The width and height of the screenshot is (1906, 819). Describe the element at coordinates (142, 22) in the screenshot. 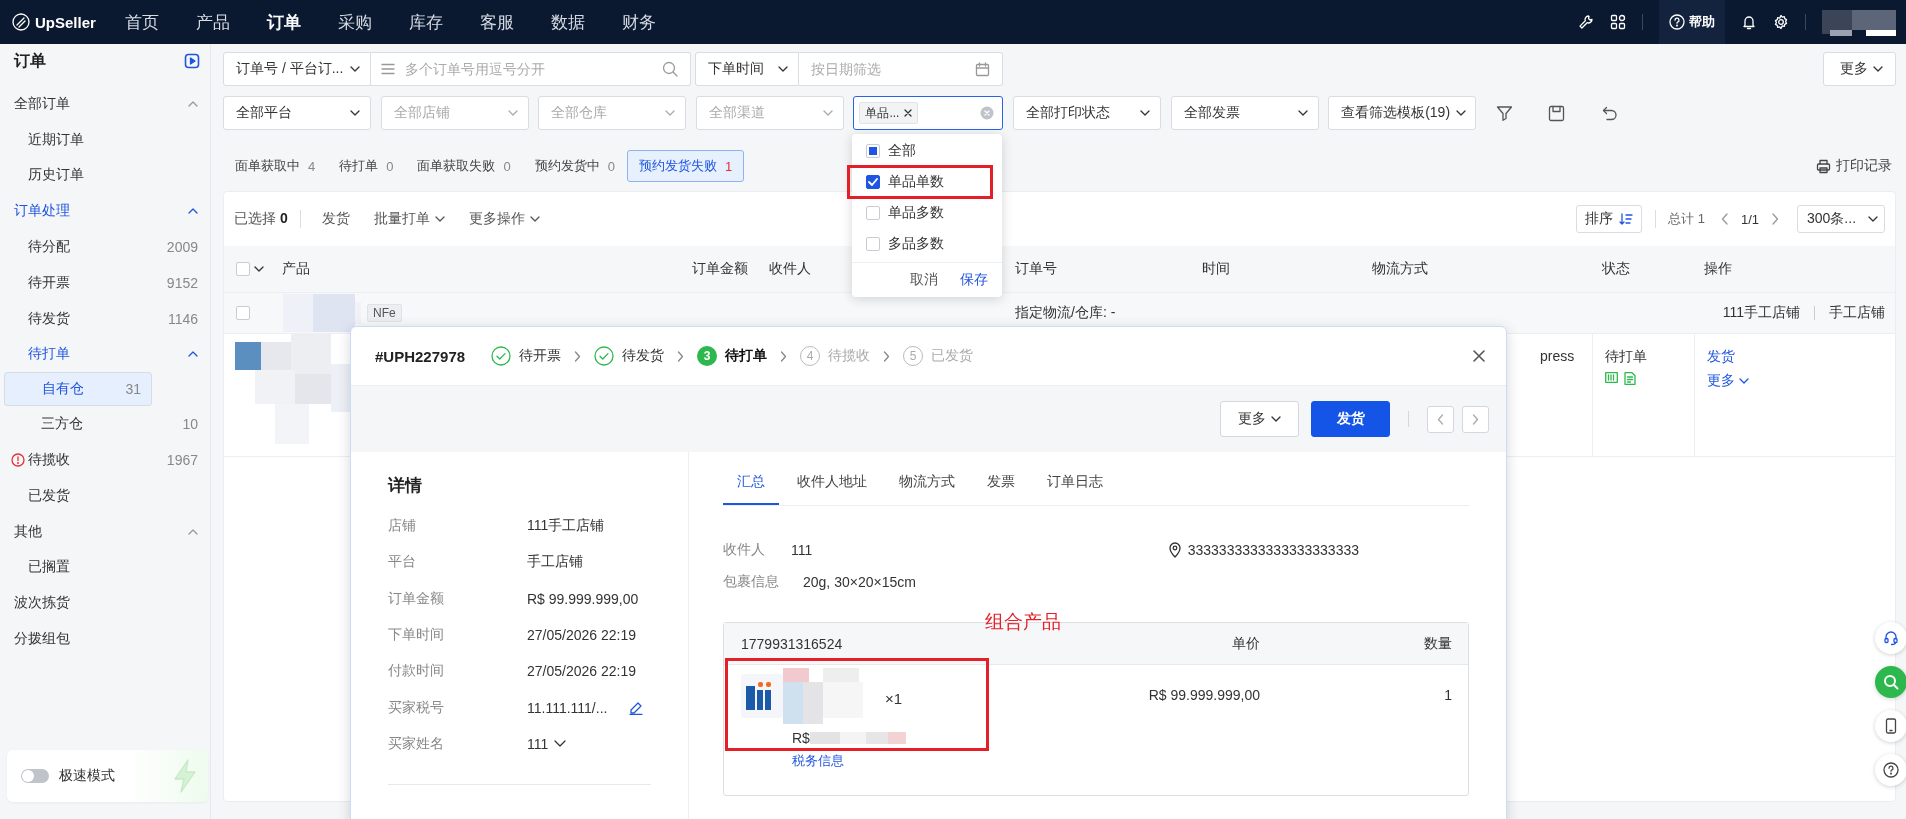

I see `nav-tab: 首页` at that location.